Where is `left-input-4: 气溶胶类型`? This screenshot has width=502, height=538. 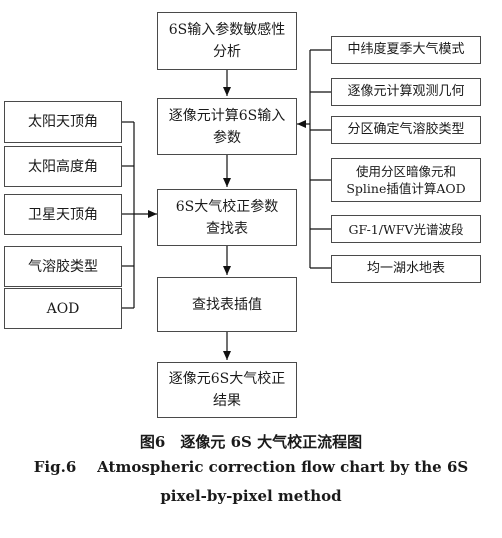
left-input-4: 气溶胶类型 is located at coordinates (63, 266).